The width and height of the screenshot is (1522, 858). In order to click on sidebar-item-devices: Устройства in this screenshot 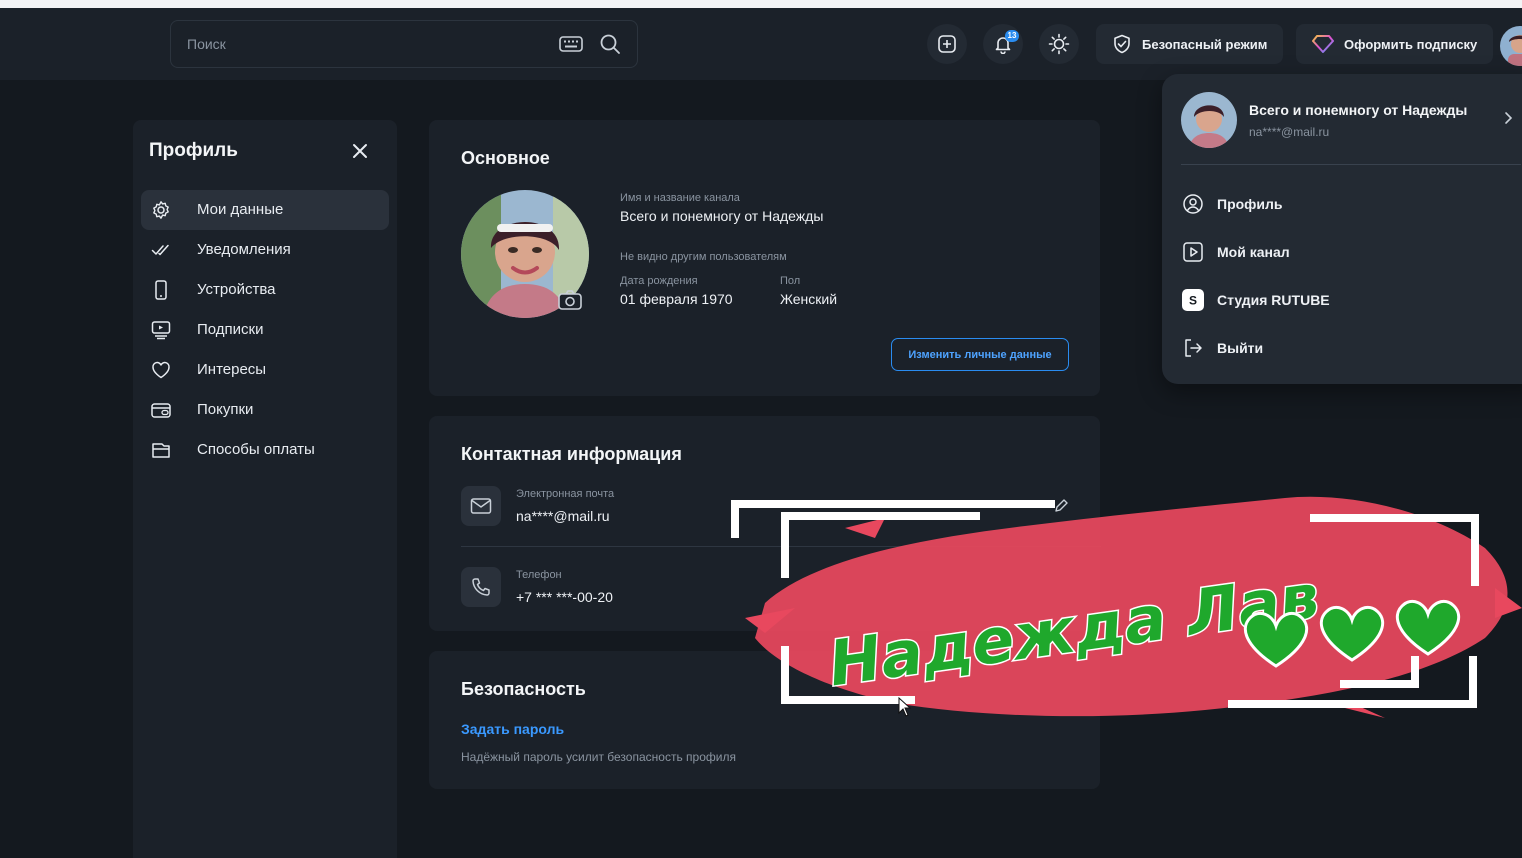, I will do `click(265, 290)`.